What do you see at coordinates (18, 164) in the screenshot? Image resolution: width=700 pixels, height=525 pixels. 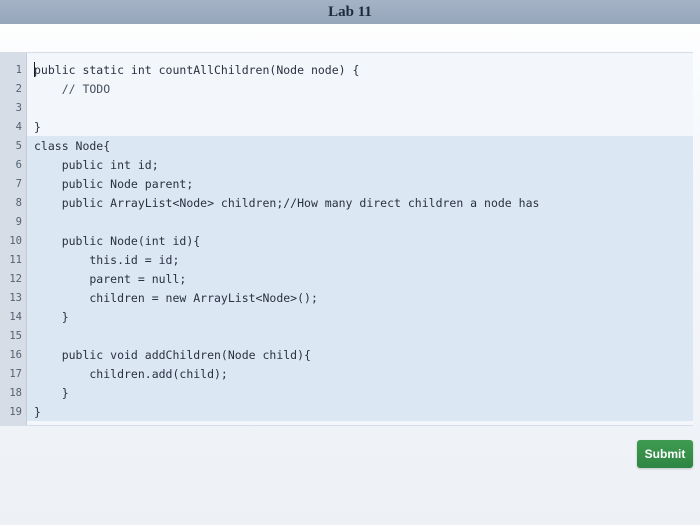 I see `line-number: 6` at bounding box center [18, 164].